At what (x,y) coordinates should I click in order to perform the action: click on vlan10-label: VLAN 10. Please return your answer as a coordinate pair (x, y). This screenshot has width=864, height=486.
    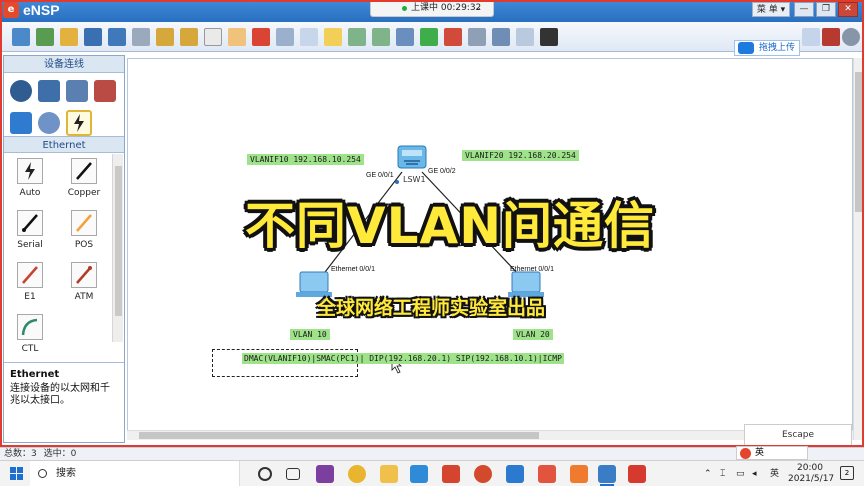
    Looking at the image, I should click on (310, 334).